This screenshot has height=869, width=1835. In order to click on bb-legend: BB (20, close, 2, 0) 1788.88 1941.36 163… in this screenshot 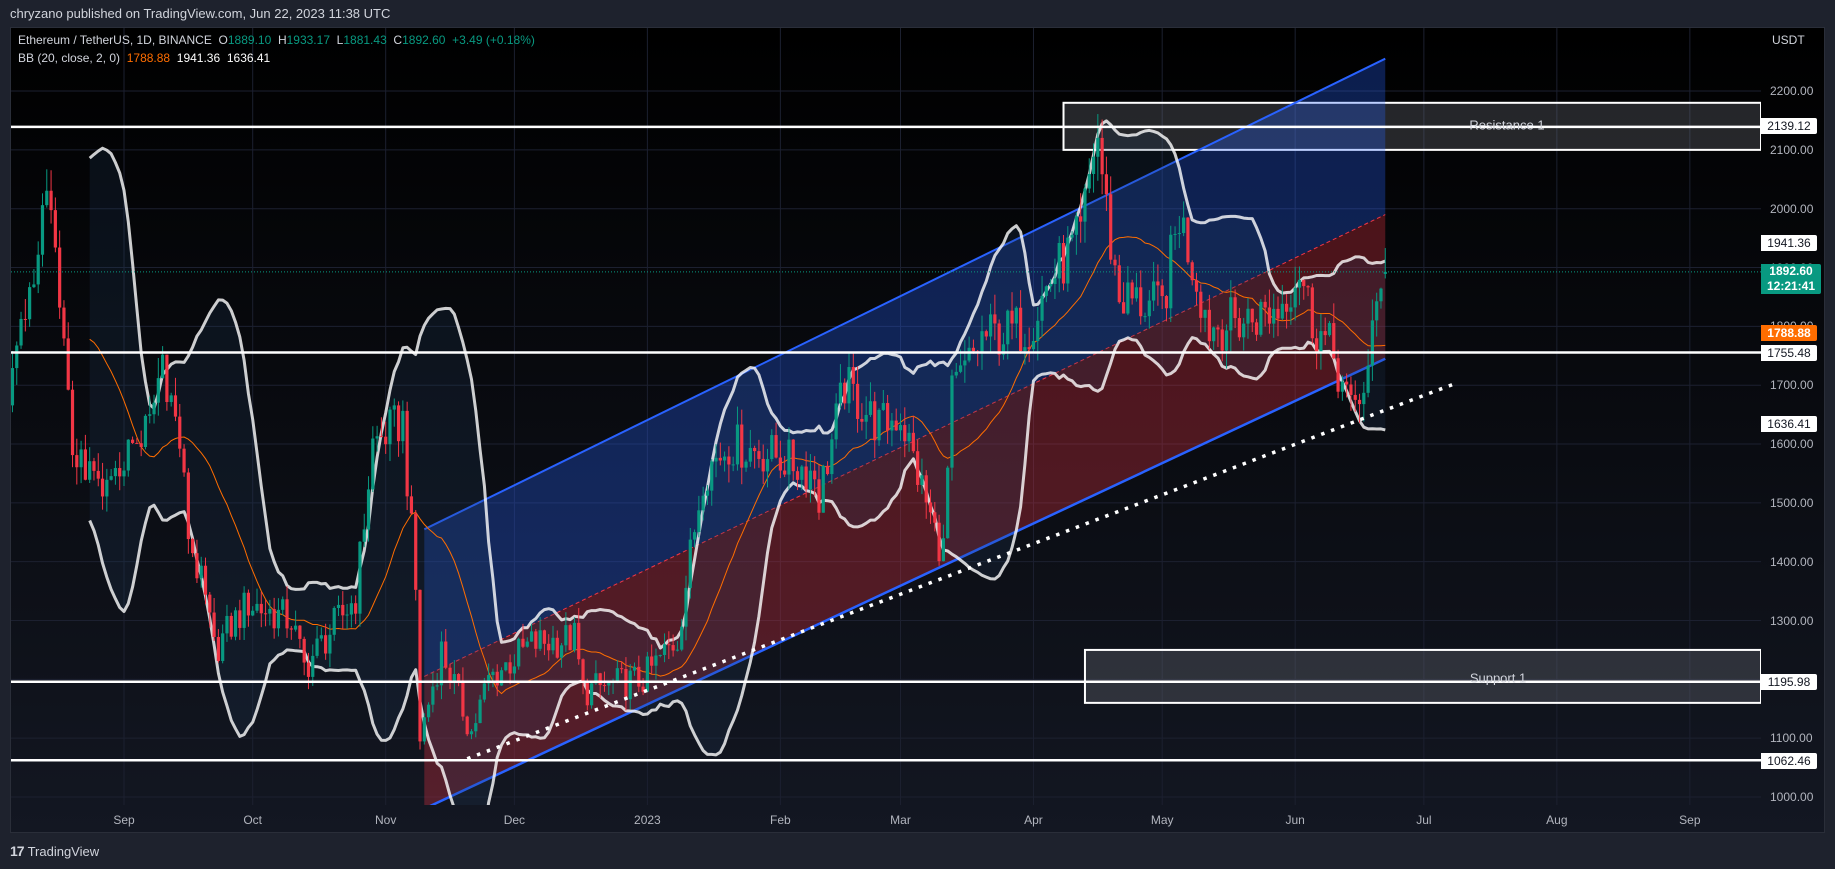, I will do `click(144, 58)`.